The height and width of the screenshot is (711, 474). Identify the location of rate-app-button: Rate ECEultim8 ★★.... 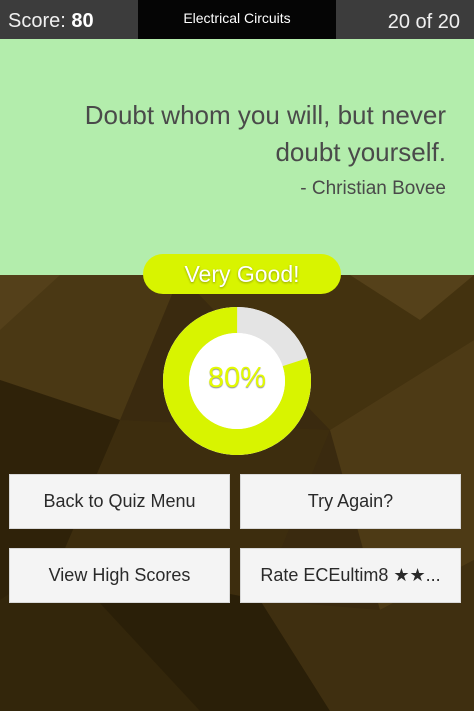
(350, 575).